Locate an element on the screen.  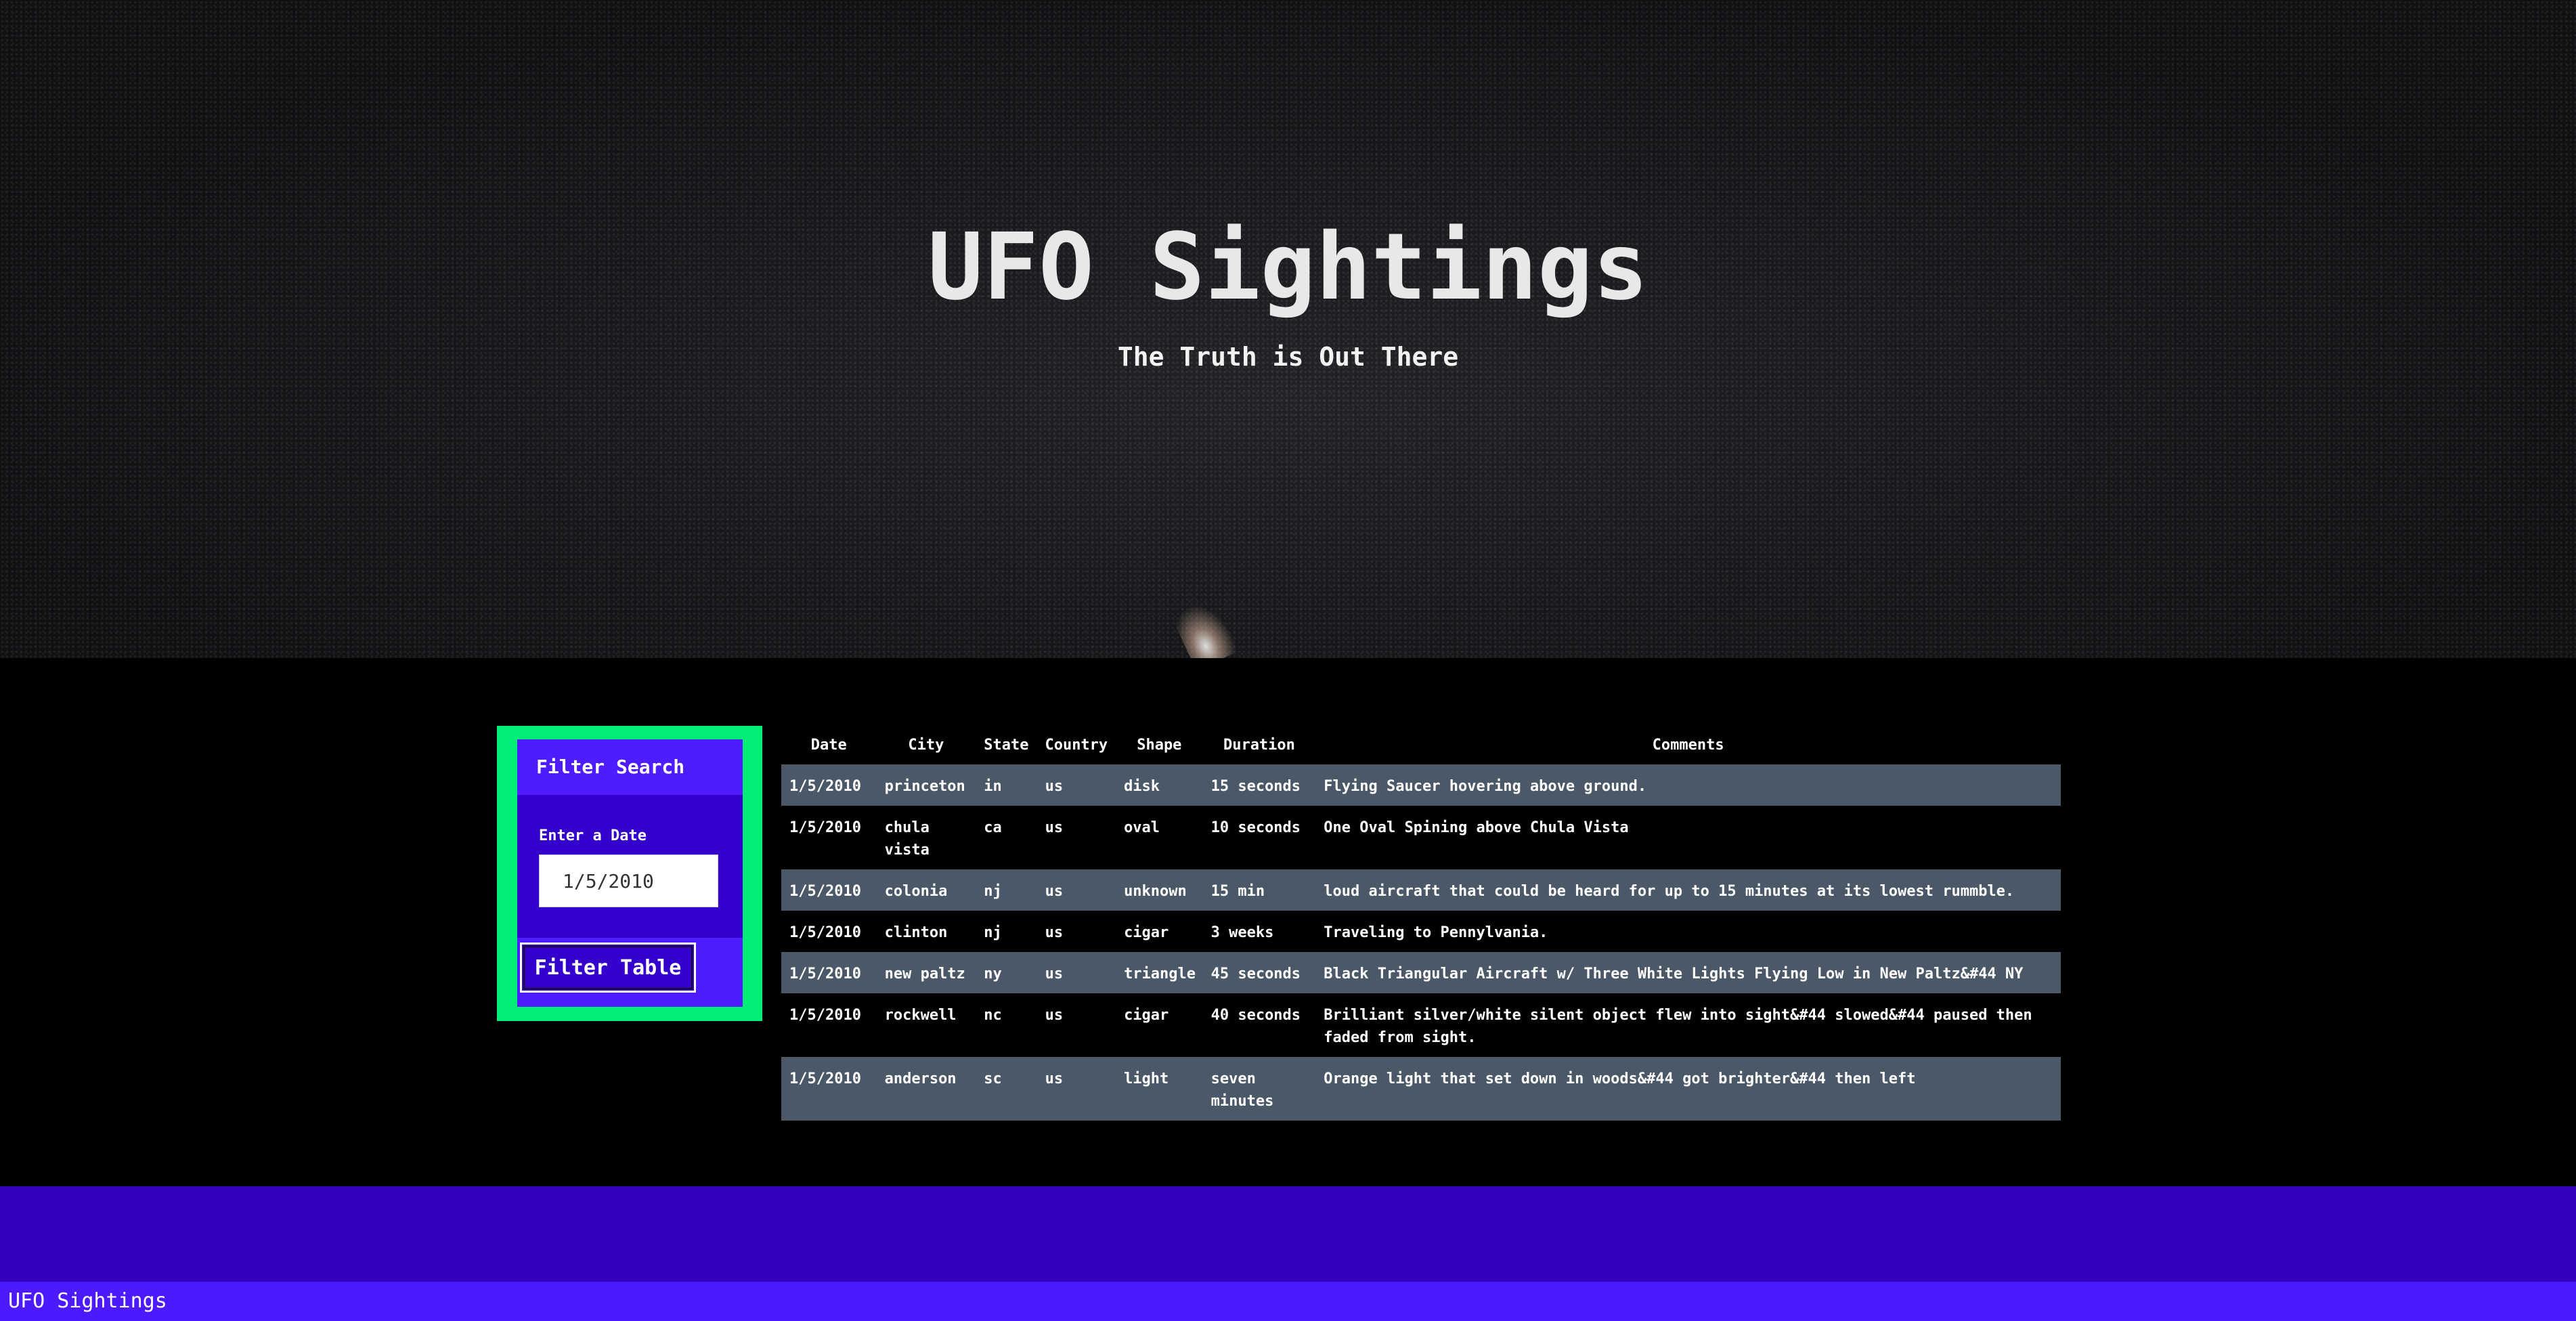
footer-band is located at coordinates (1288, 1234).